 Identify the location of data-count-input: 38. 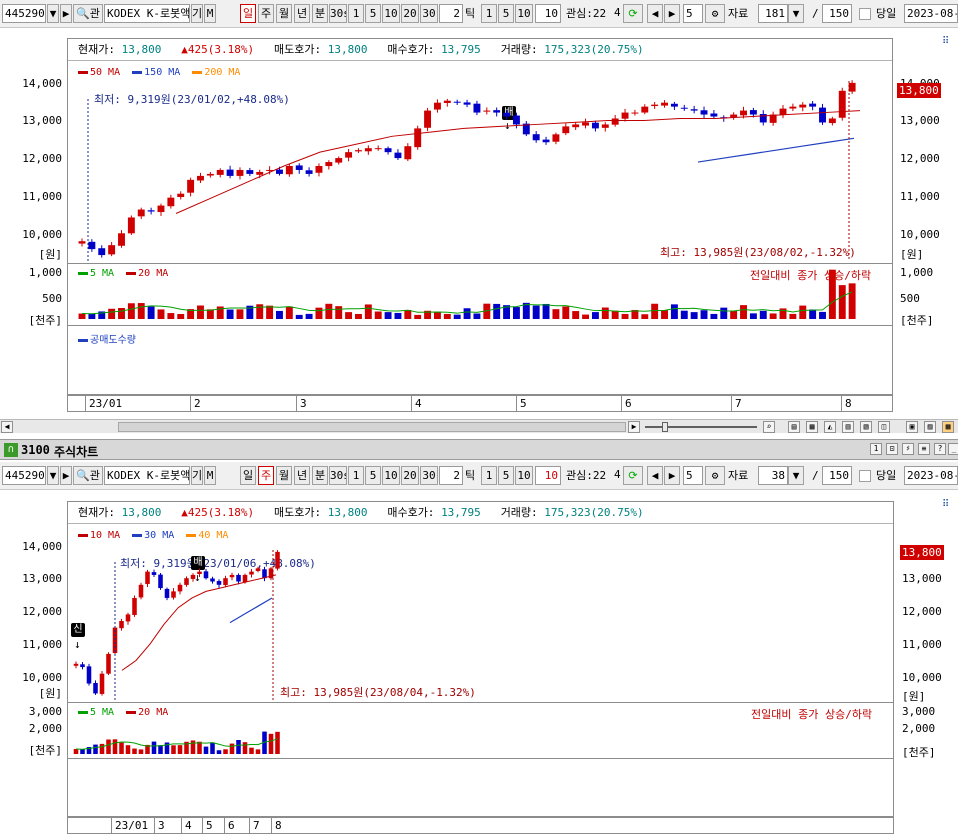
(773, 475).